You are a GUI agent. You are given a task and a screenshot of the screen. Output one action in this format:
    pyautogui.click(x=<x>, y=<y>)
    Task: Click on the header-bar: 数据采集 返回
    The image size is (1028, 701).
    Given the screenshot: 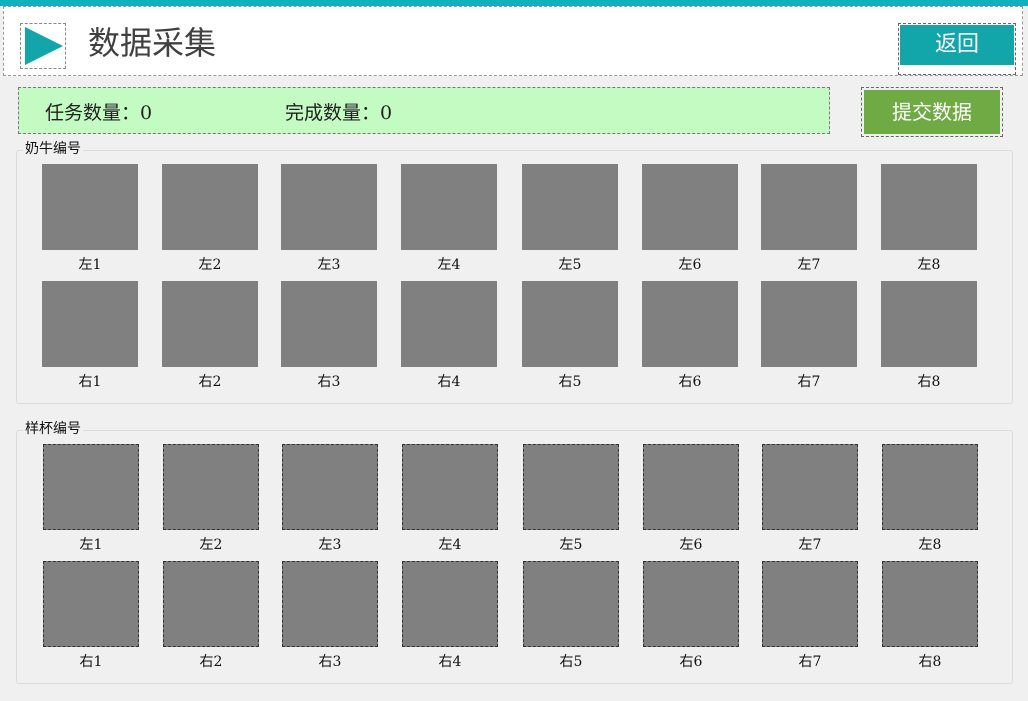 What is the action you would take?
    pyautogui.click(x=513, y=41)
    